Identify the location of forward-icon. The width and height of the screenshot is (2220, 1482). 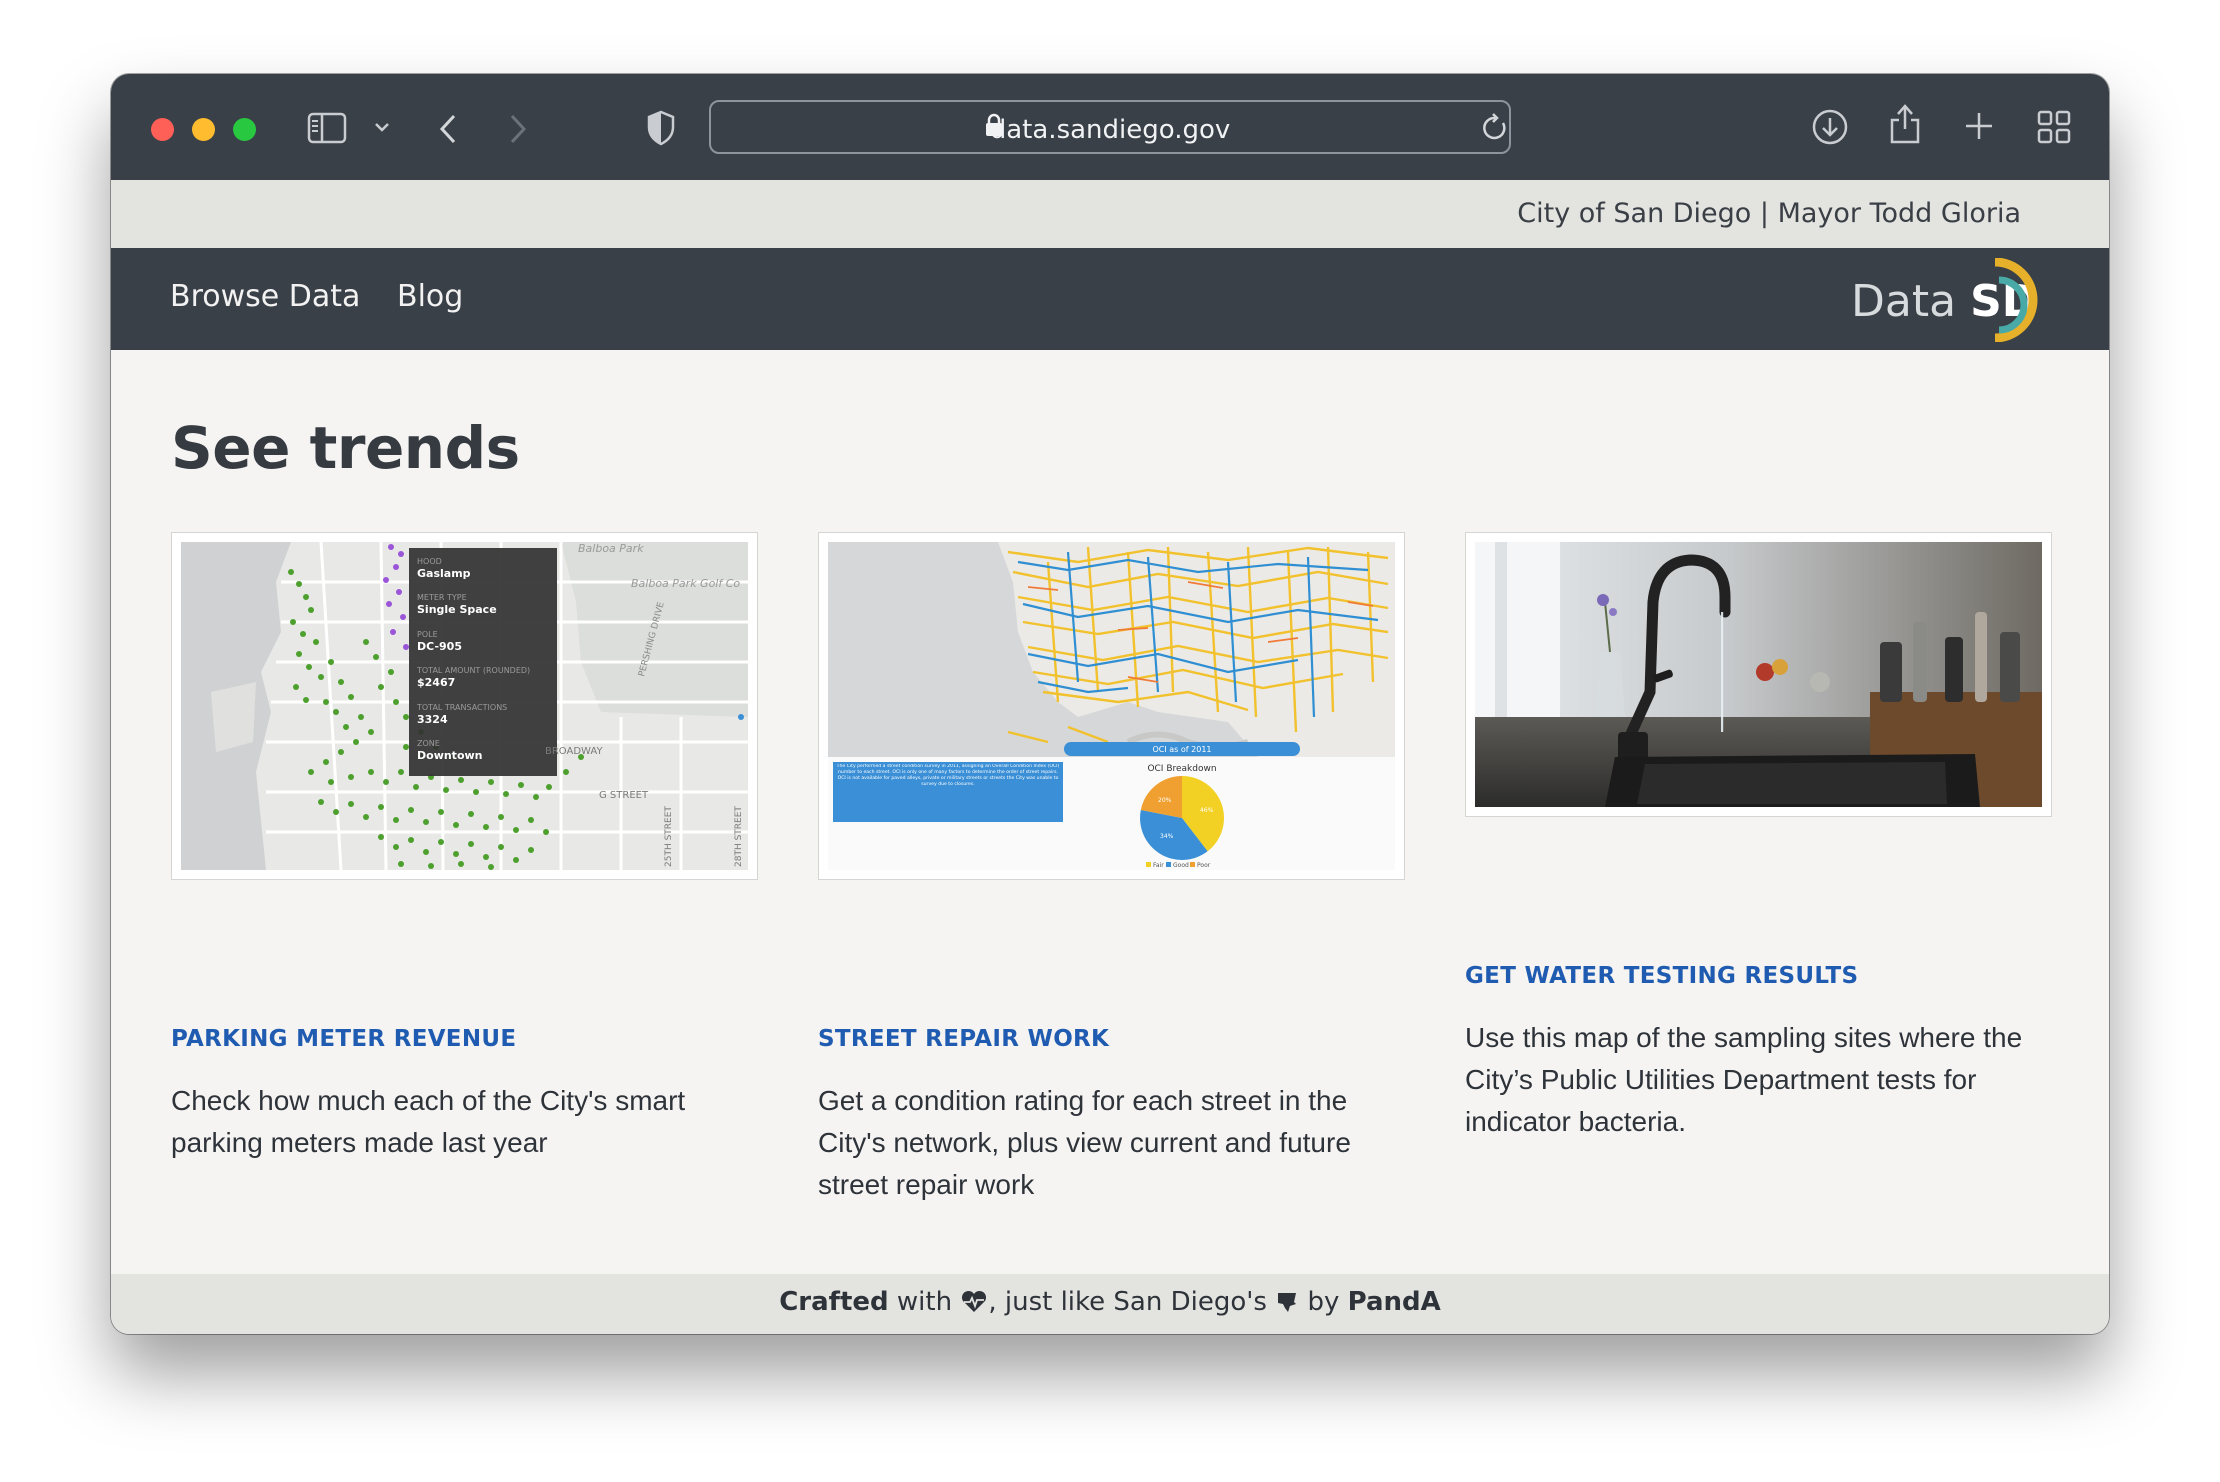
(518, 129).